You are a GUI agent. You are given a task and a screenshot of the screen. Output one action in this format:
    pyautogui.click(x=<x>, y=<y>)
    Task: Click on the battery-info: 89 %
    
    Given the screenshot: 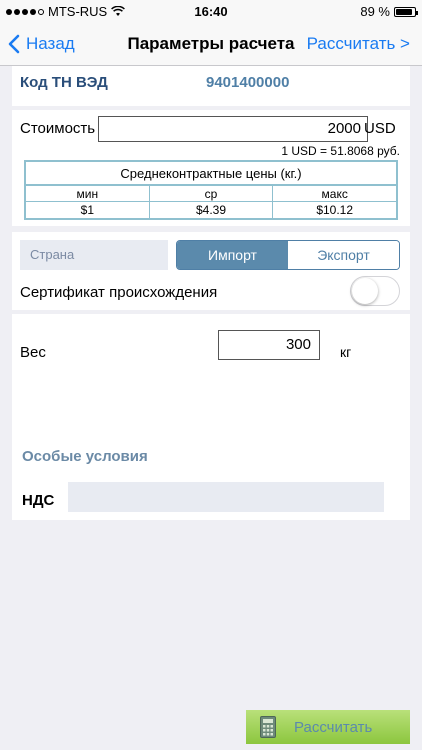 What is the action you would take?
    pyautogui.click(x=389, y=11)
    